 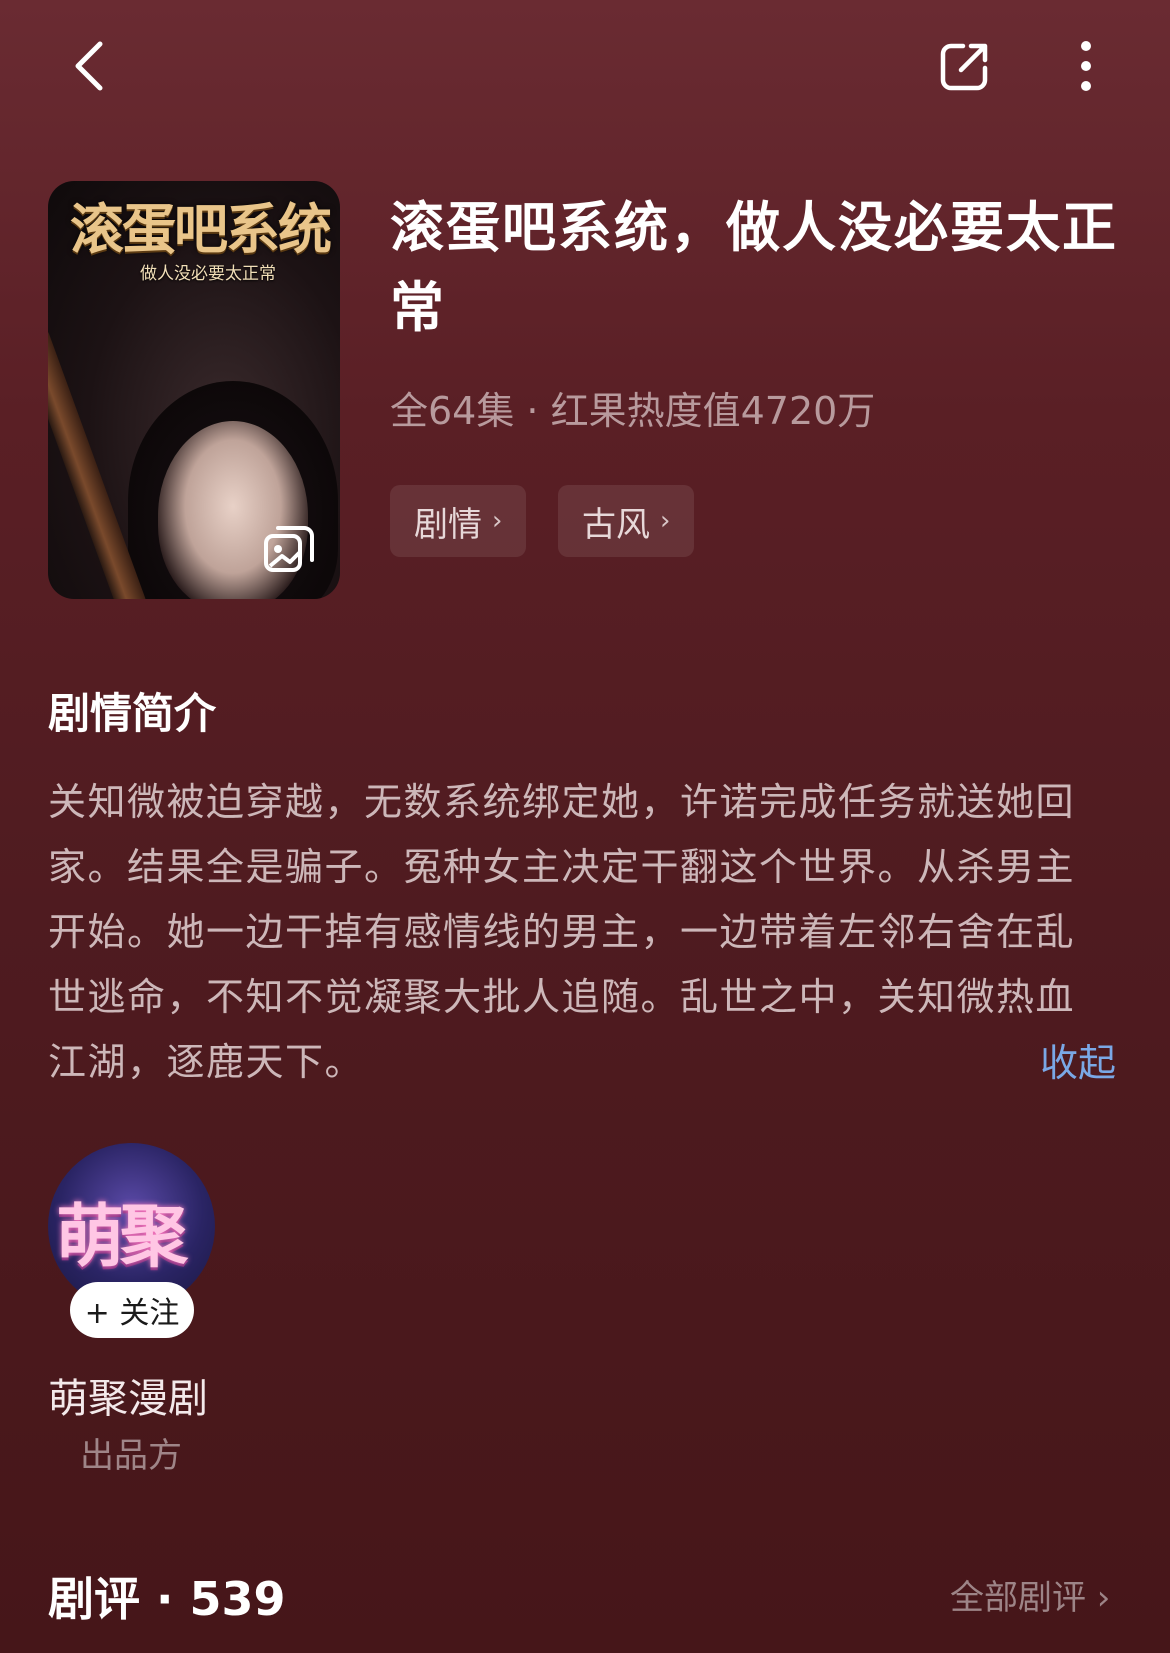 I want to click on share-icon, so click(x=964, y=67).